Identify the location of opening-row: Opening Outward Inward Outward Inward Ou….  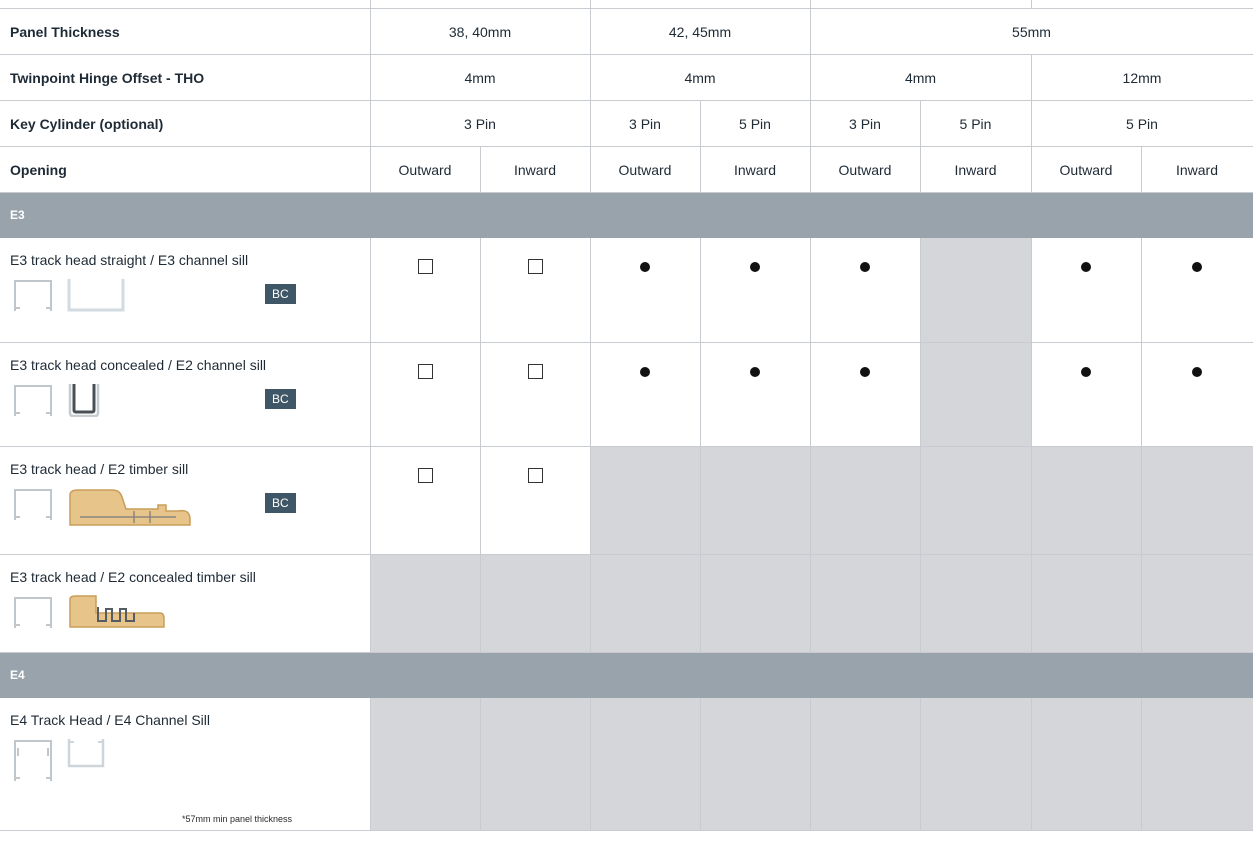
(626, 169).